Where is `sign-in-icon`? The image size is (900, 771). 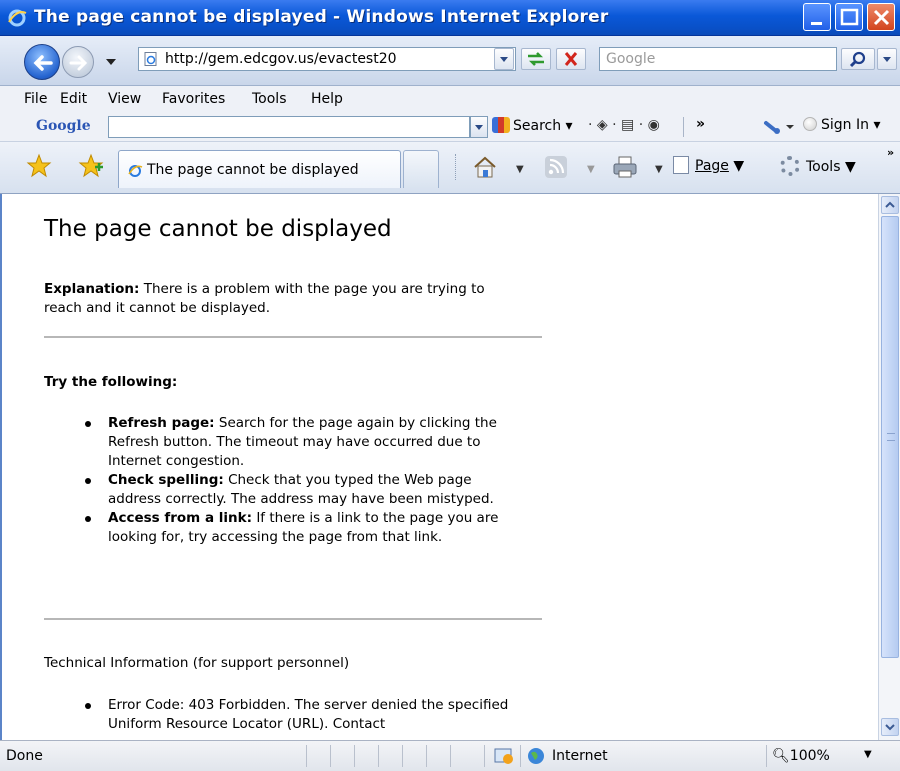
sign-in-icon is located at coordinates (810, 124).